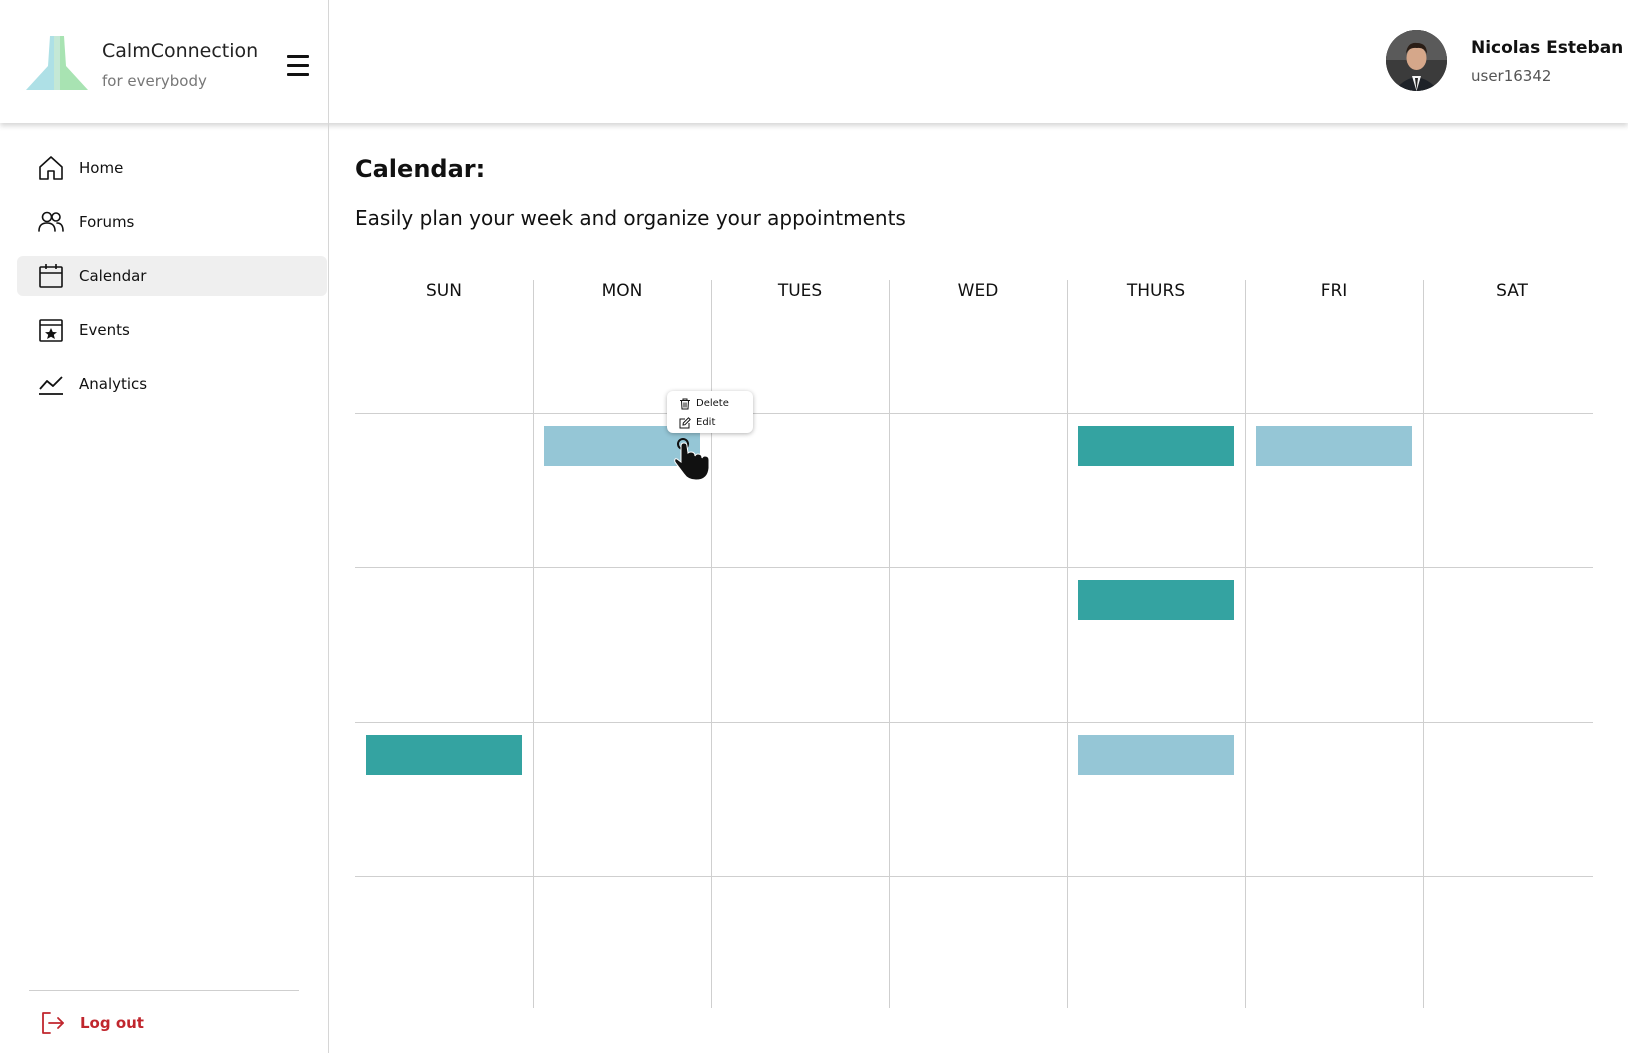 The width and height of the screenshot is (1628, 1053). What do you see at coordinates (51, 330) in the screenshot?
I see `star-calendar-icon` at bounding box center [51, 330].